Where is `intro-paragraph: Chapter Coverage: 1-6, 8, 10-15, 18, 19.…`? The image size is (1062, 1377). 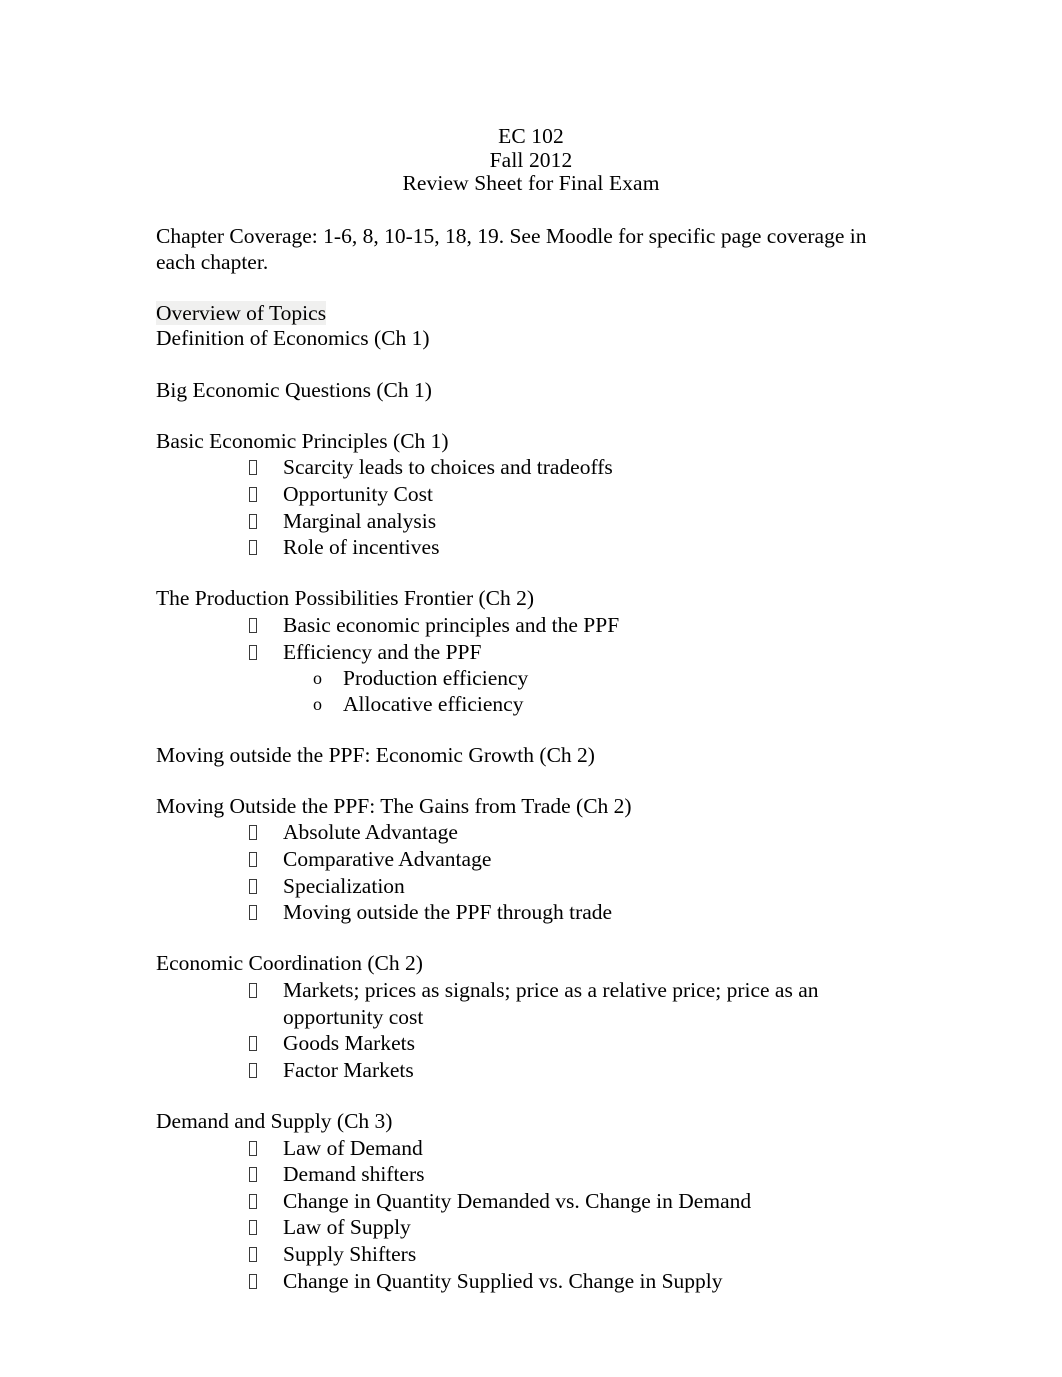 intro-paragraph: Chapter Coverage: 1-6, 8, 10-15, 18, 19.… is located at coordinates (511, 249).